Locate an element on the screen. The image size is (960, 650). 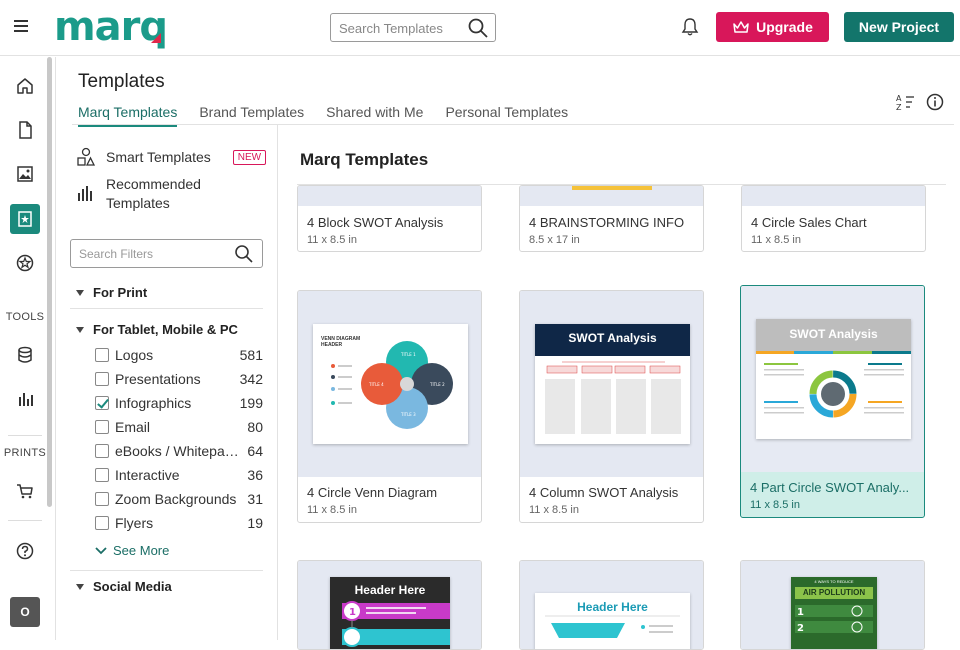
chevron-down-icon is located at coordinates (101, 550).